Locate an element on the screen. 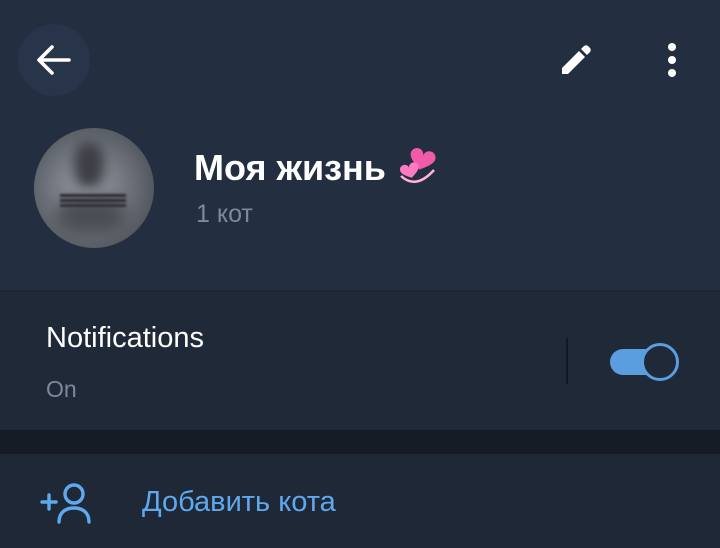 This screenshot has height=548, width=720. section-divider is located at coordinates (360, 442).